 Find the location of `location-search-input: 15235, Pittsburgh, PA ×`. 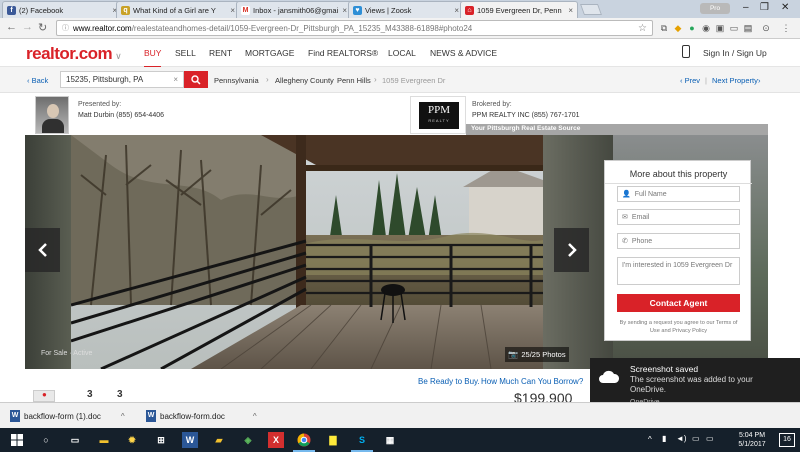

location-search-input: 15235, Pittsburgh, PA × is located at coordinates (122, 79).